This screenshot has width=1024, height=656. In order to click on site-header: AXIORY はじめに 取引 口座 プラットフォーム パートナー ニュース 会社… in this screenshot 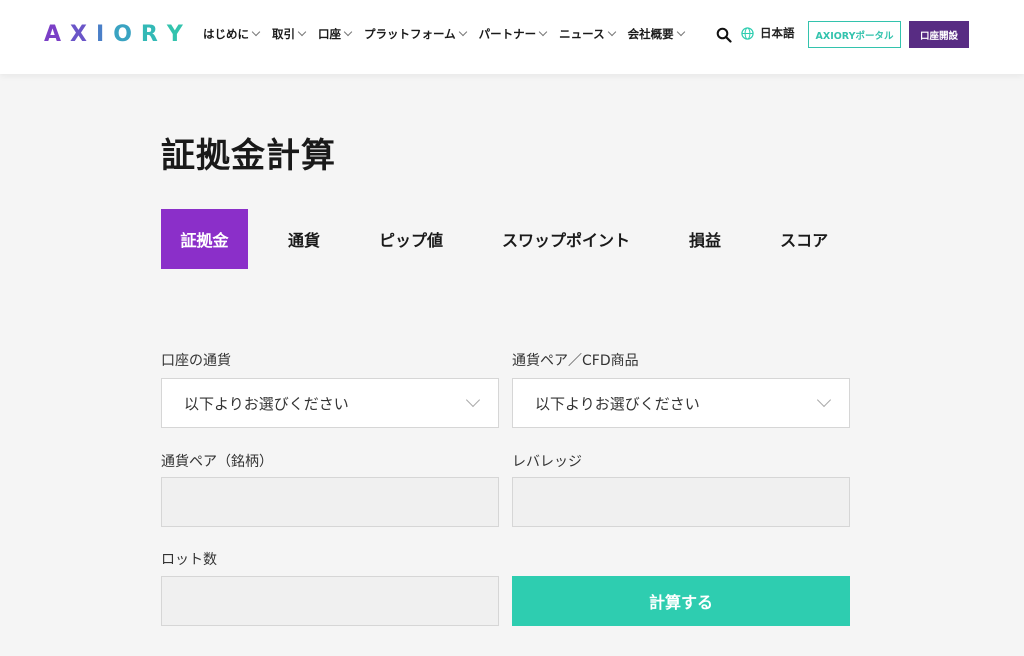, I will do `click(512, 37)`.